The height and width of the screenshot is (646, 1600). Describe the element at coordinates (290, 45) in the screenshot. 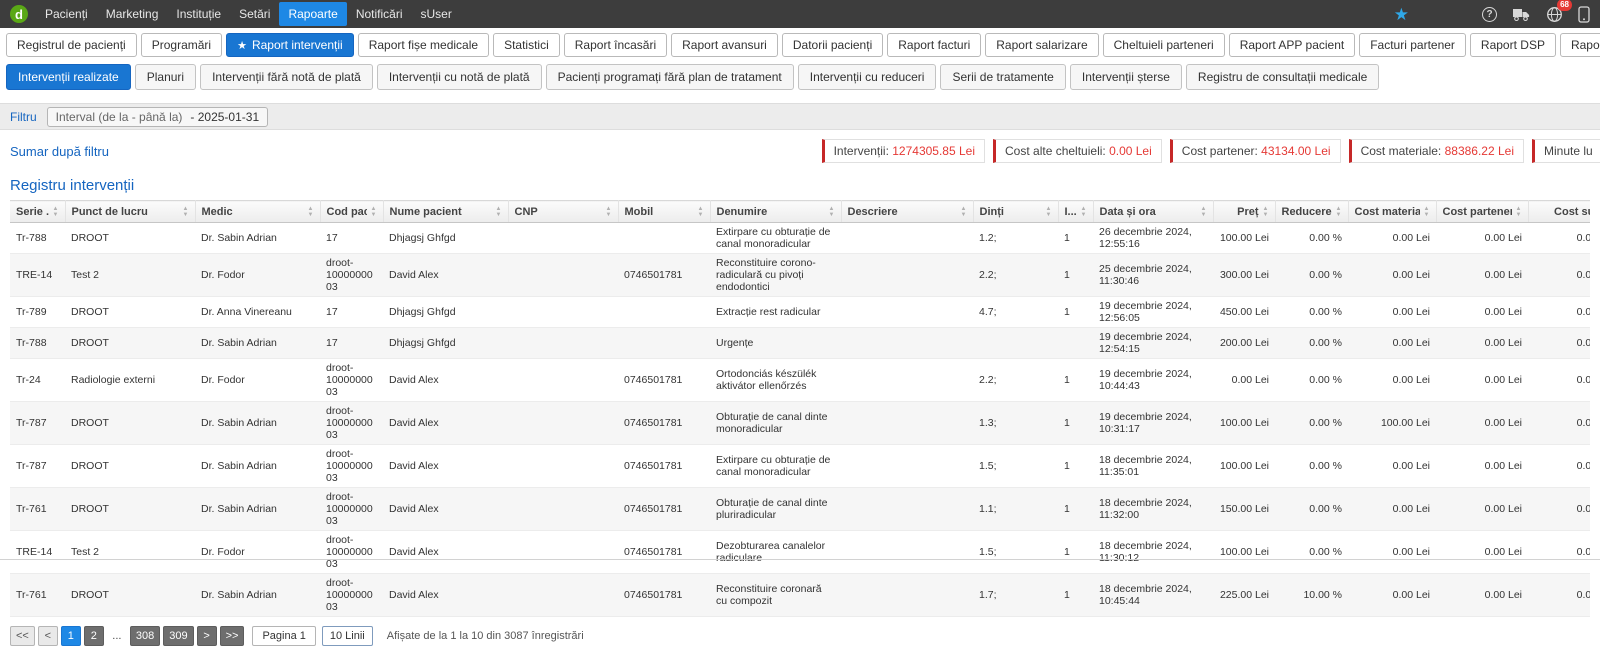

I see `tab-raport-interven-ii: ★ Raport intervenții` at that location.